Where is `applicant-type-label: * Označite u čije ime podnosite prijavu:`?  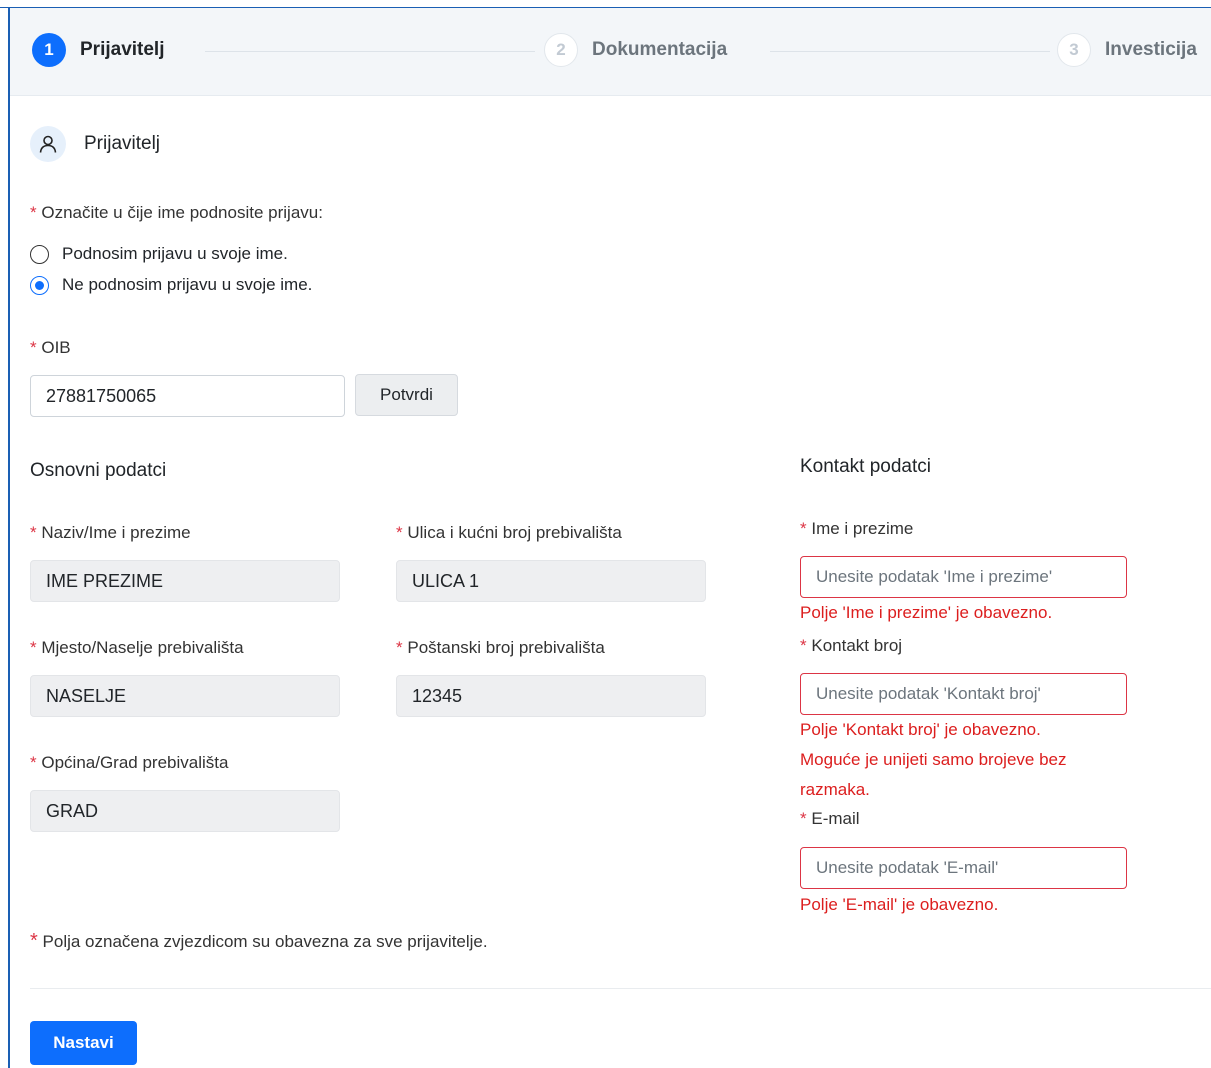 applicant-type-label: * Označite u čije ime podnosite prijavu: is located at coordinates (176, 213).